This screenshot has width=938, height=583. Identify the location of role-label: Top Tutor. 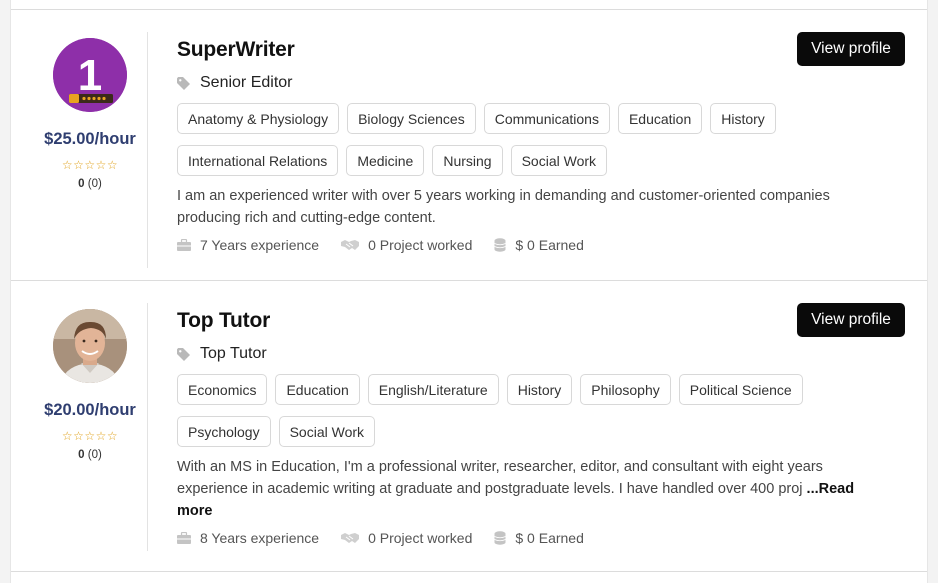
(233, 353).